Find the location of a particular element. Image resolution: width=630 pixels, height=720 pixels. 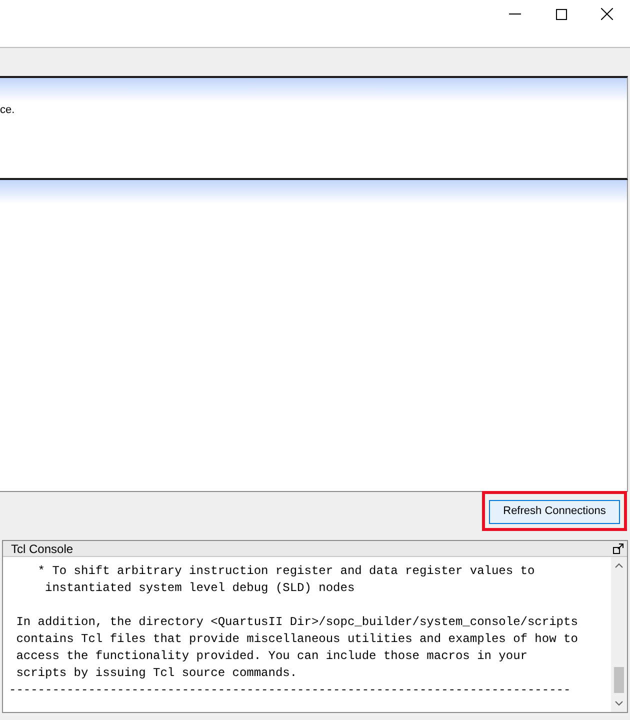

float-icon is located at coordinates (618, 548).